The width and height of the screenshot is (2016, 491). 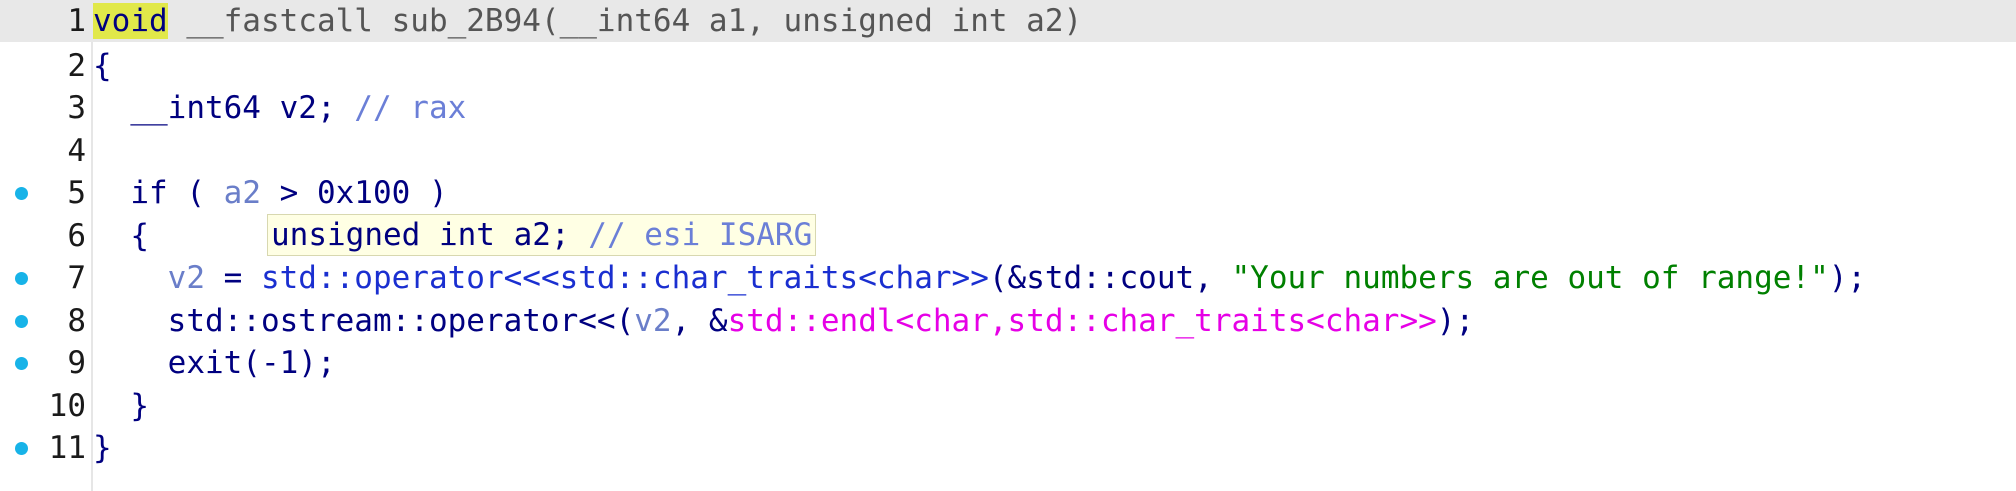 I want to click on code-token: // rax, so click(x=410, y=108).